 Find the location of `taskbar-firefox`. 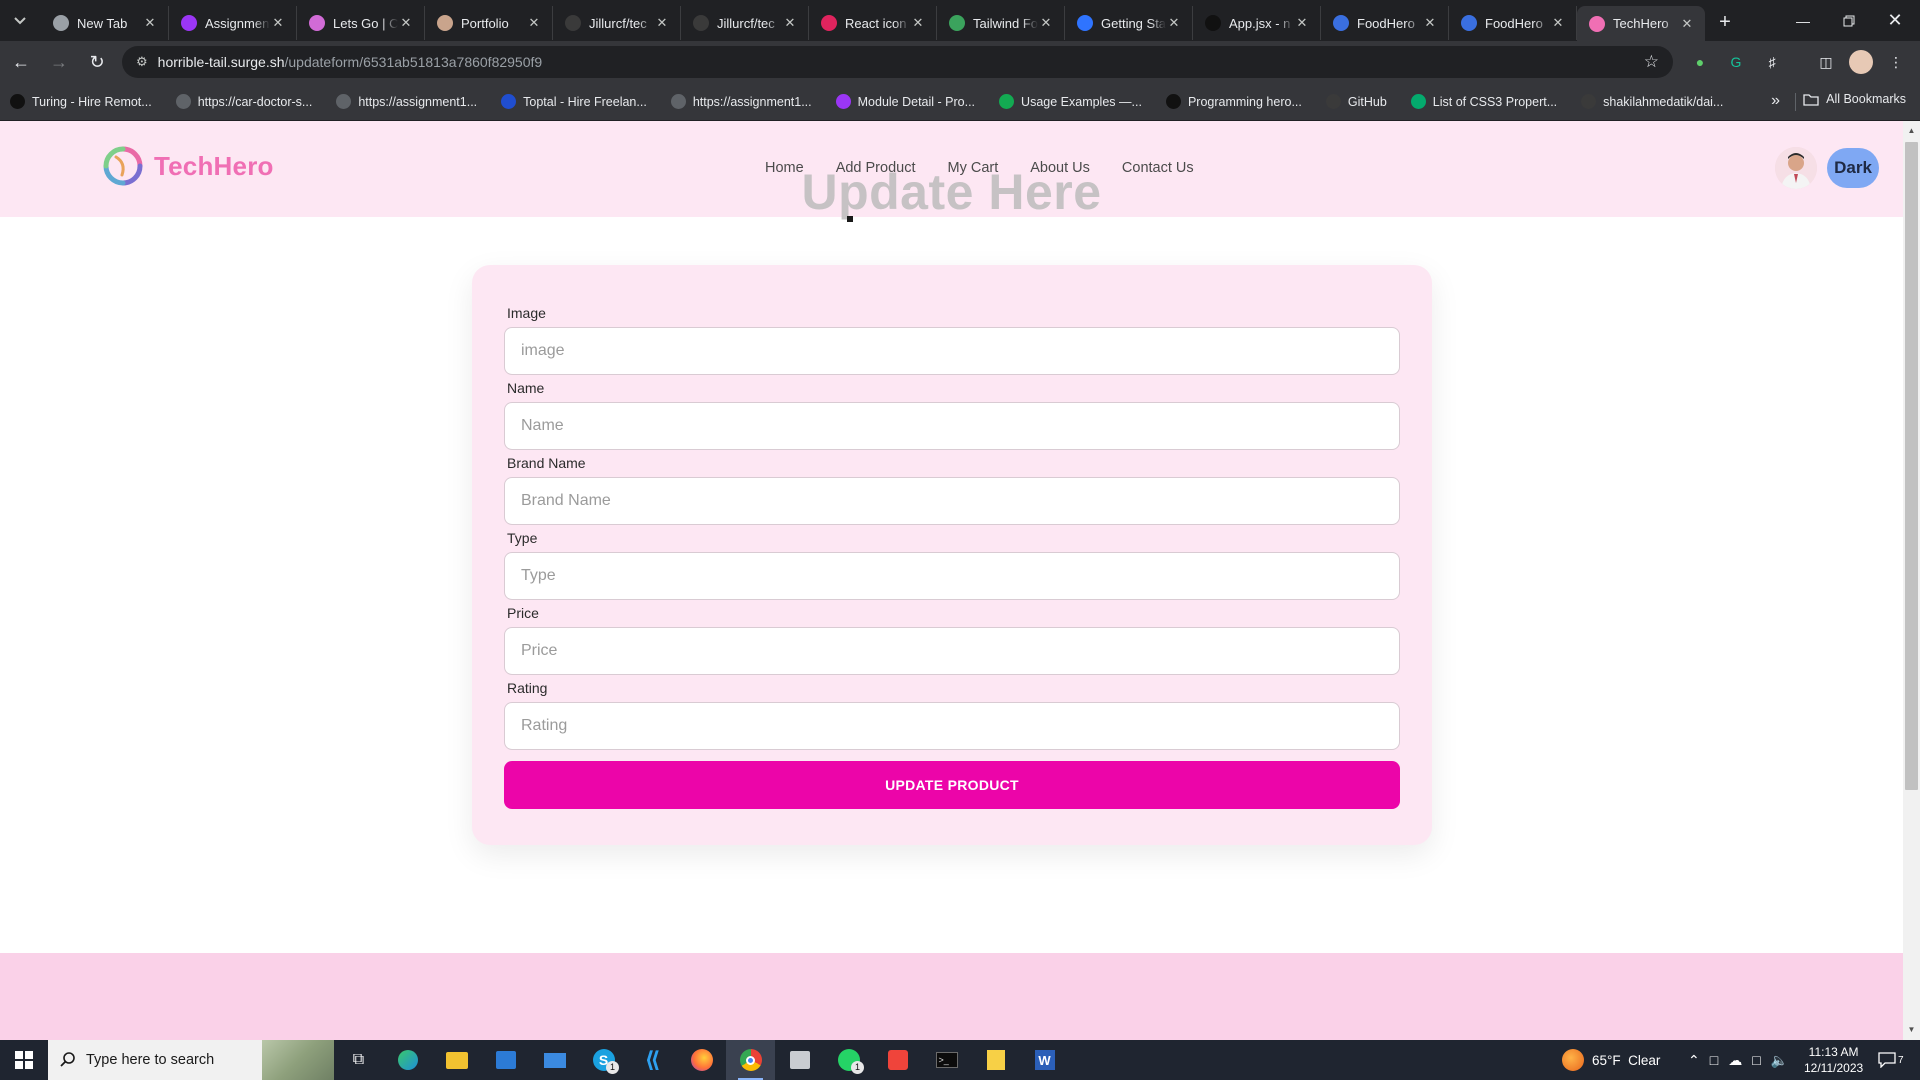

taskbar-firefox is located at coordinates (701, 1060).